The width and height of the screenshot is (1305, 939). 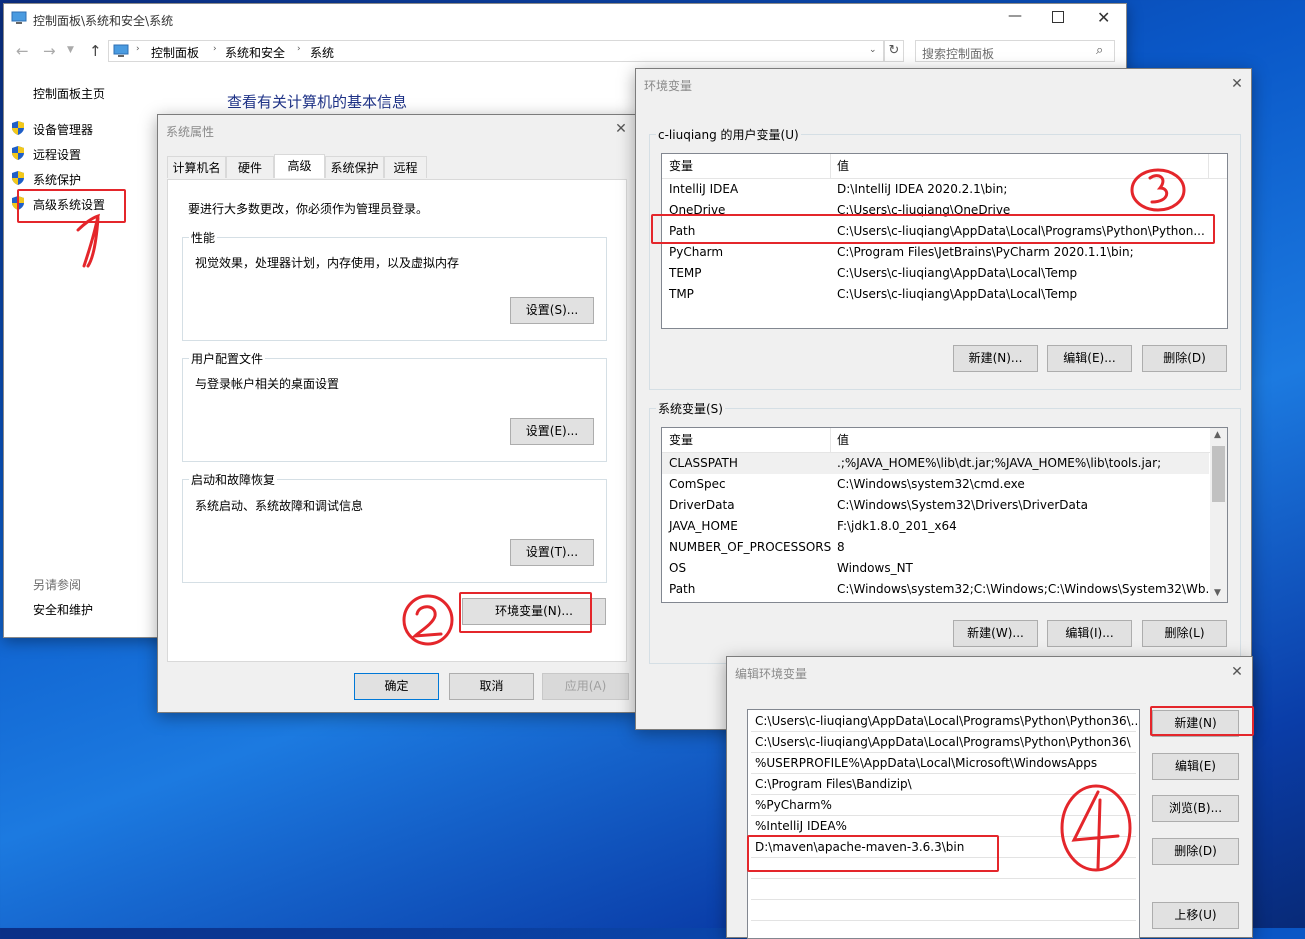 I want to click on maximize-icon, so click(x=1058, y=17).